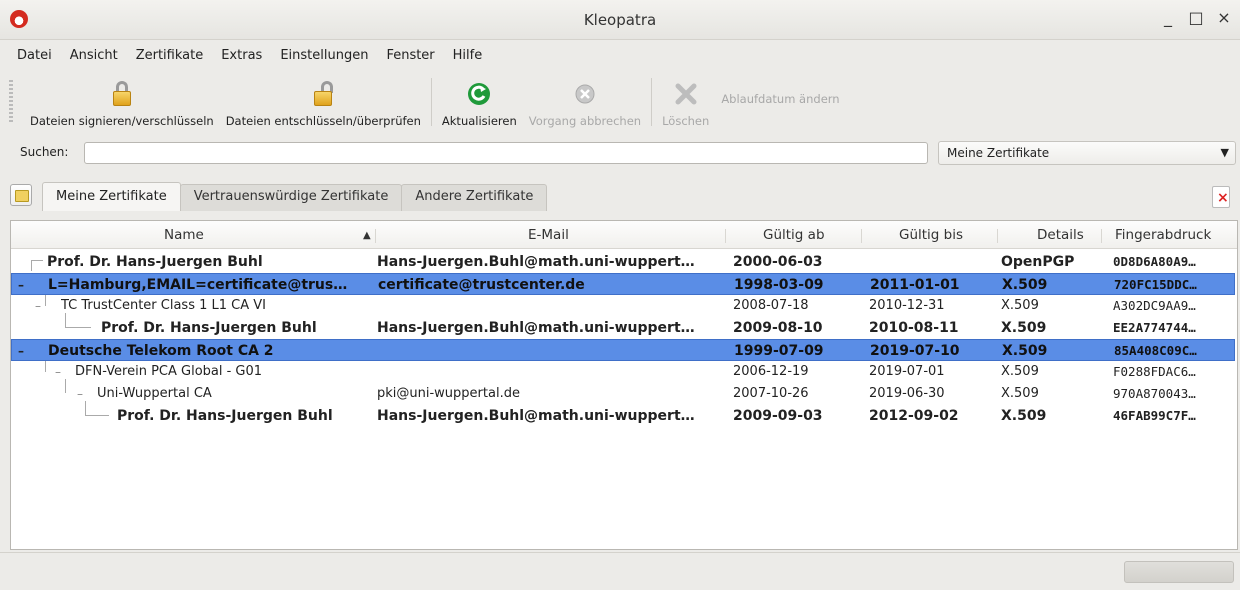 The image size is (1240, 590). What do you see at coordinates (771, 371) in the screenshot?
I see `cell-valid-from: 2006-12-19` at bounding box center [771, 371].